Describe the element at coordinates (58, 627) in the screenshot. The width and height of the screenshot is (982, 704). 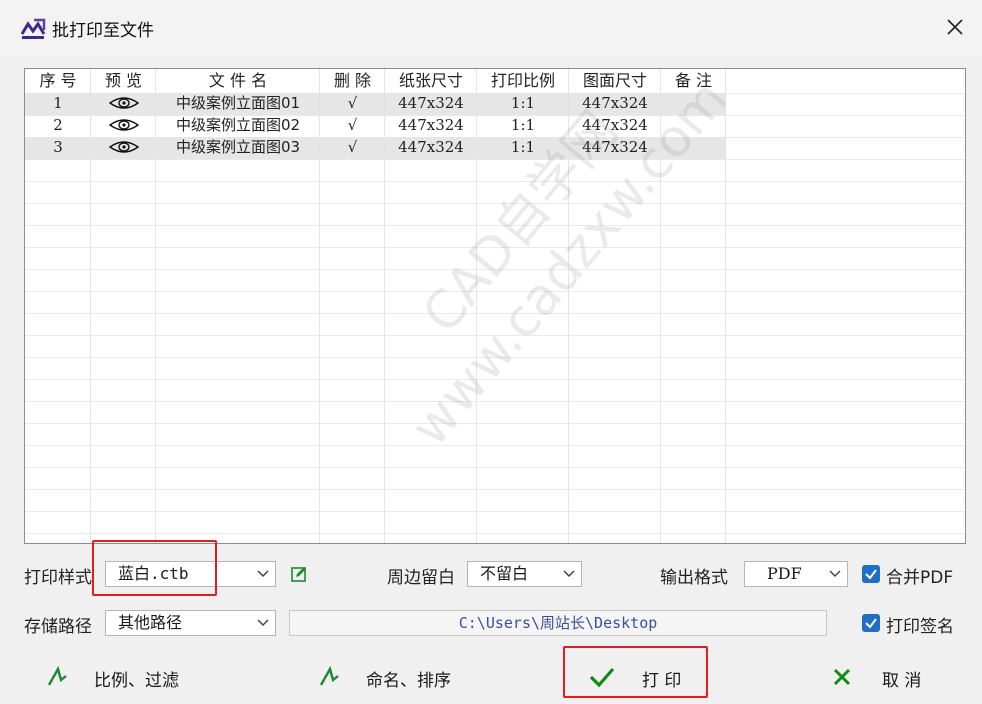
I see `save-path-label: 存储路径` at that location.